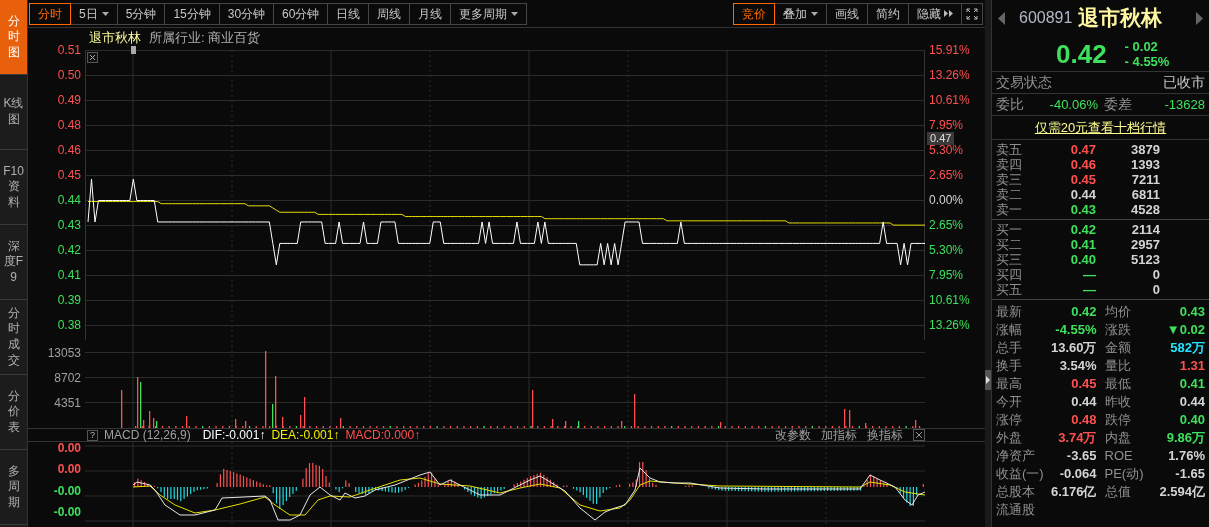 The image size is (1209, 527). I want to click on stat-label: 量比, so click(1117, 366).